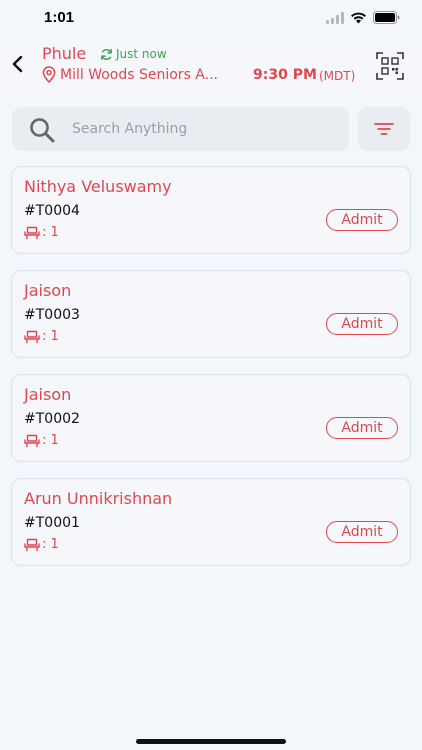  What do you see at coordinates (18, 64) in the screenshot?
I see `back-arrow-icon` at bounding box center [18, 64].